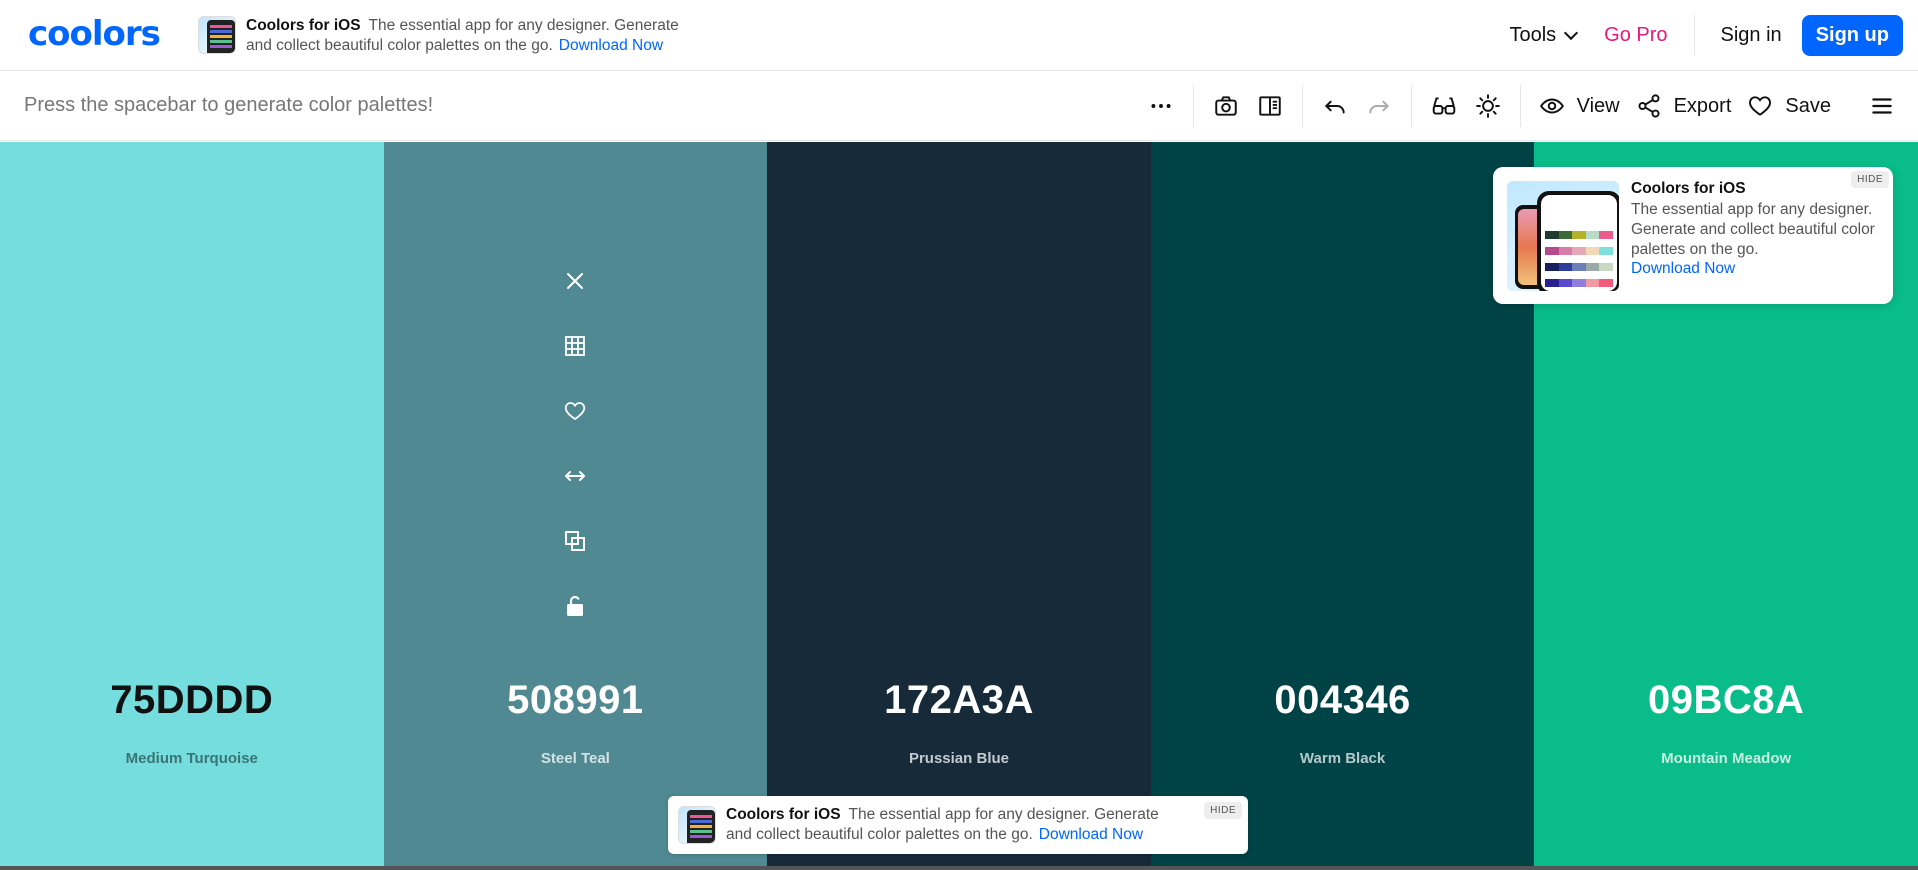  What do you see at coordinates (1683, 269) in the screenshot?
I see `promo-card-download-link: Download Now` at bounding box center [1683, 269].